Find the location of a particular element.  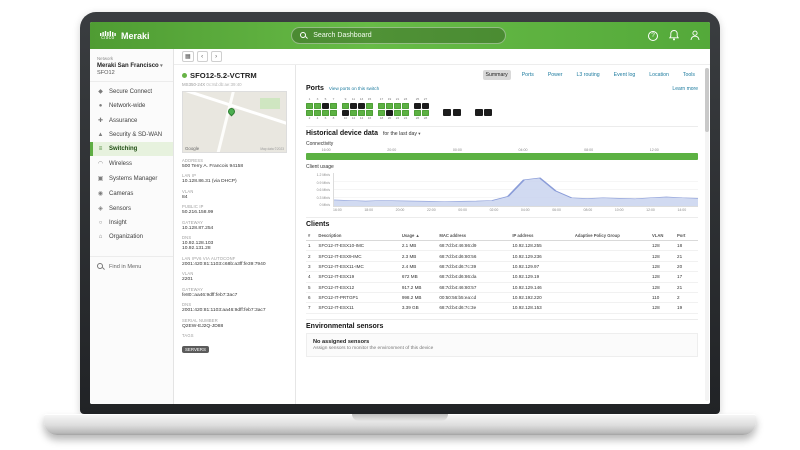

prev-device-button: ‹ is located at coordinates (202, 56).